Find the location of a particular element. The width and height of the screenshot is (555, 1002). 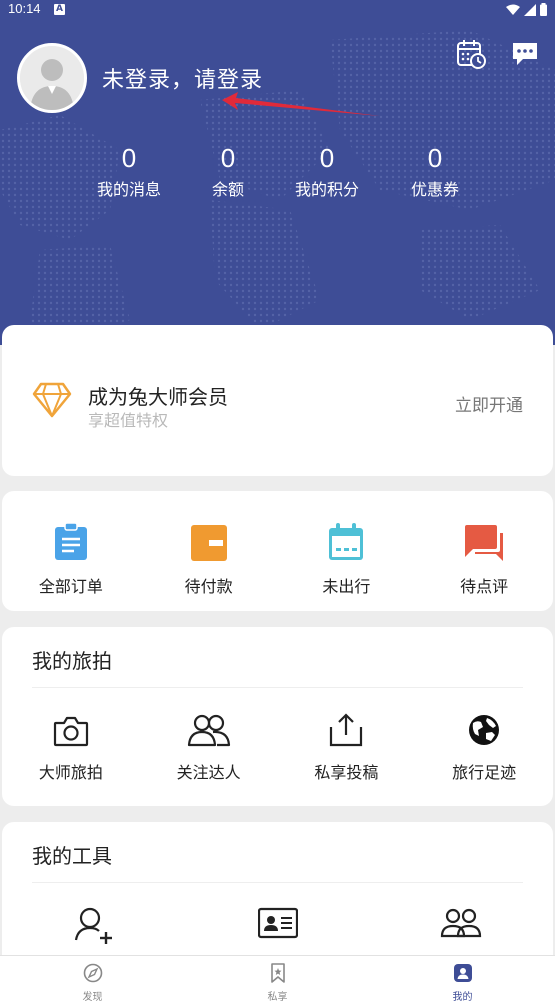

clipboard-icon is located at coordinates (70, 541).